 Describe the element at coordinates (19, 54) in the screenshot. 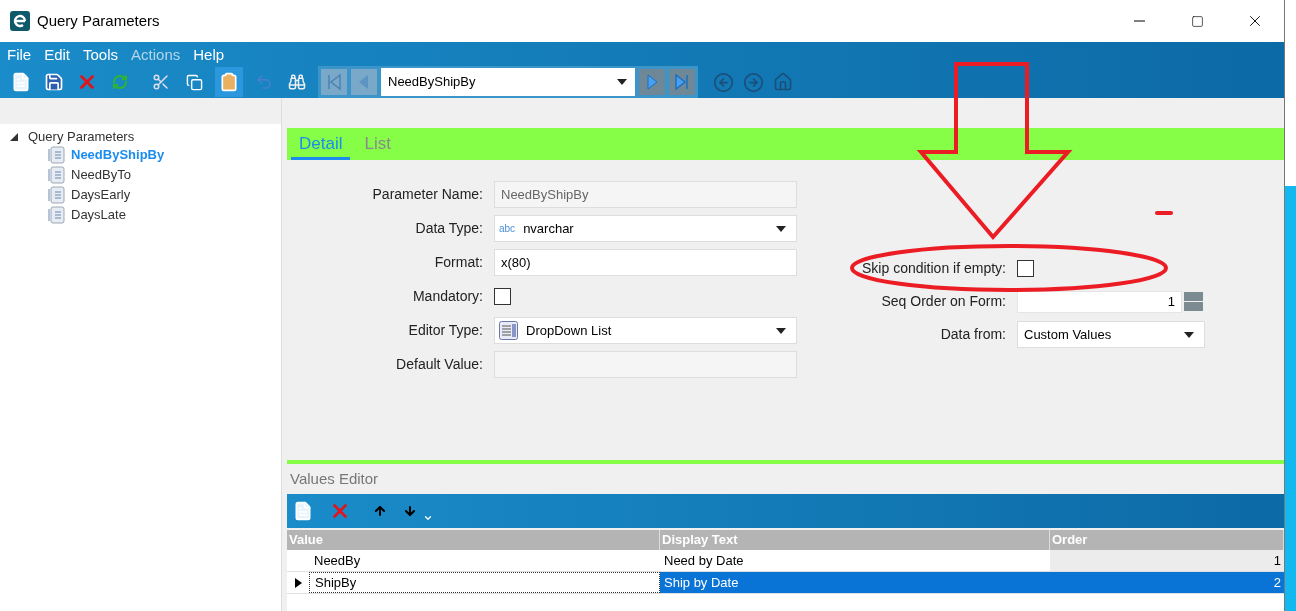

I see `menu-item: File` at that location.